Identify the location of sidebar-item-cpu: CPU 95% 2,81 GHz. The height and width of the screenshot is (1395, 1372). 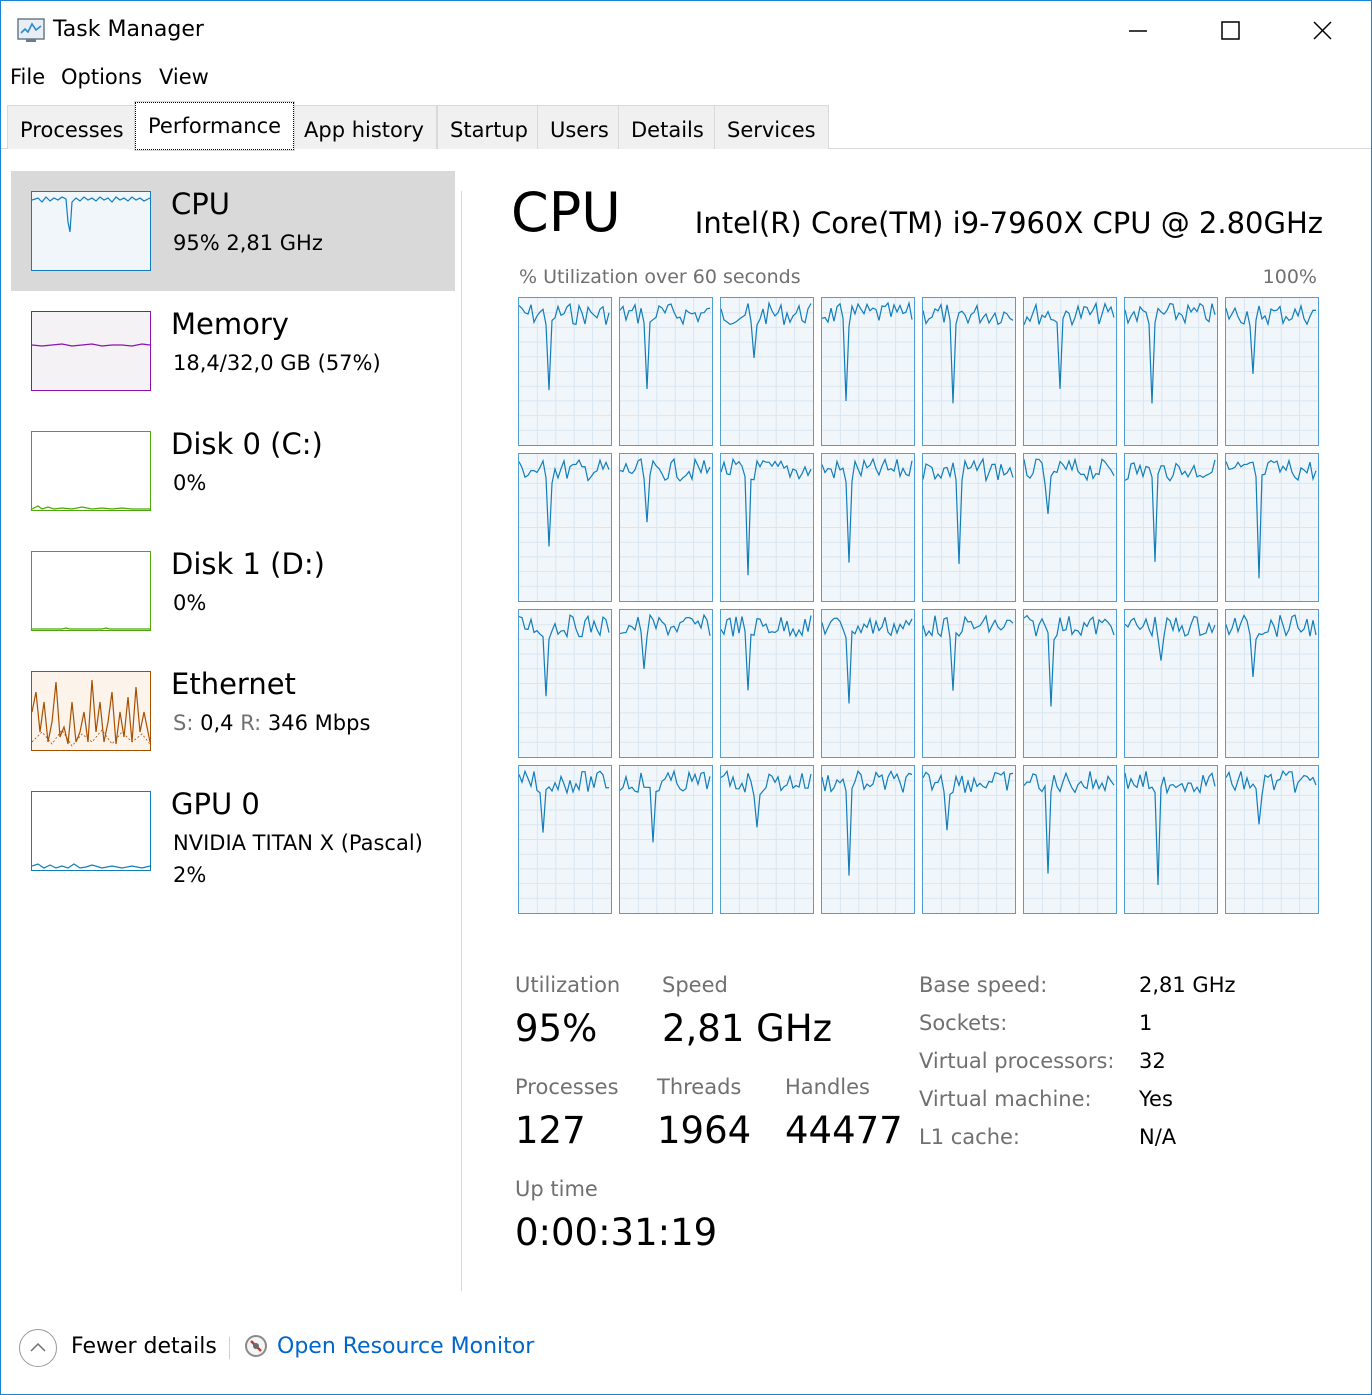
(233, 231).